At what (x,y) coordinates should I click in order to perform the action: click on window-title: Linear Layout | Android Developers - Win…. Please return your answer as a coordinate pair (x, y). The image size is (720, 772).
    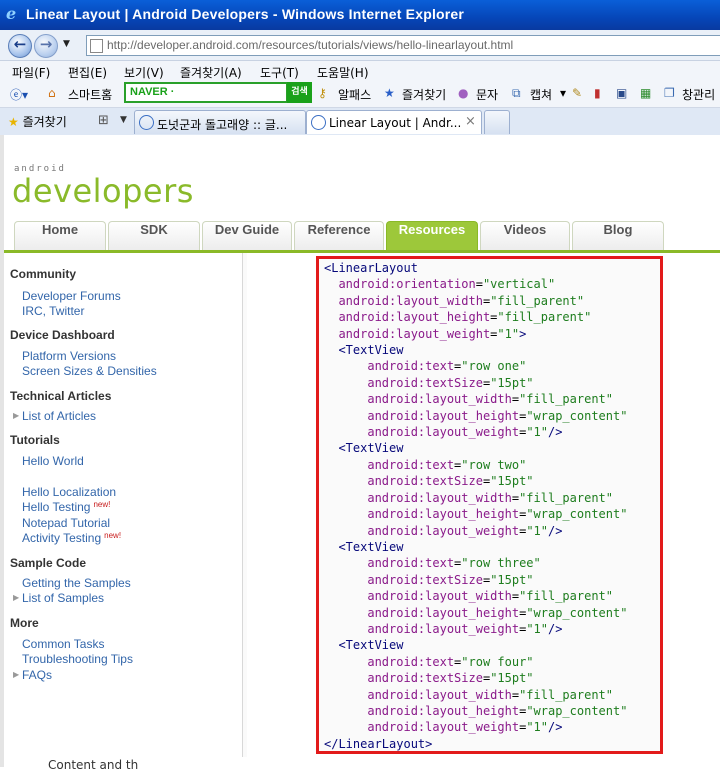
    Looking at the image, I should click on (245, 14).